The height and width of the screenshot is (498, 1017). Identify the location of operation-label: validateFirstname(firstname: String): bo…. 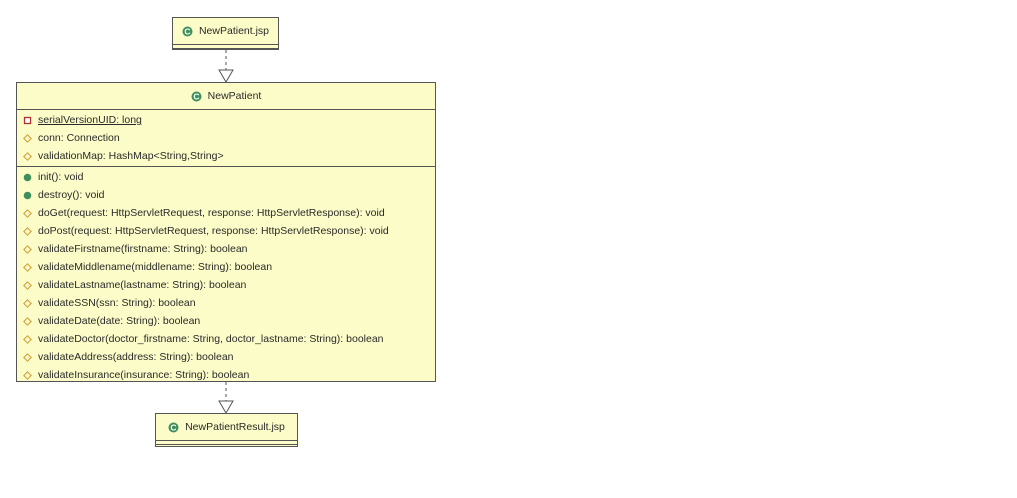
(143, 249).